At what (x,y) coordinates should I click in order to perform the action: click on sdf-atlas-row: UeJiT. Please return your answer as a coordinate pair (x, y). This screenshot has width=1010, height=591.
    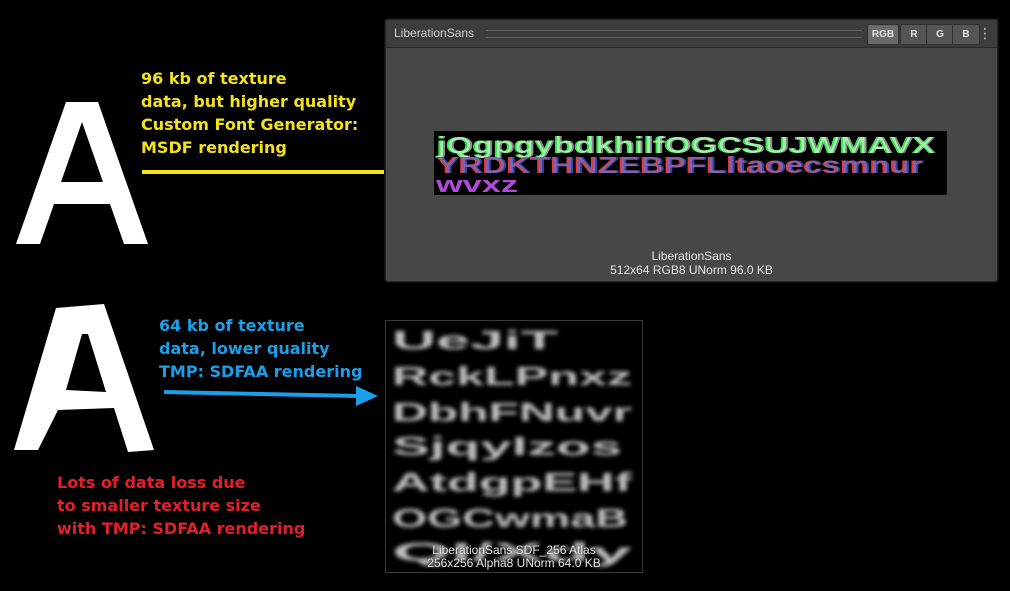
    Looking at the image, I should click on (475, 340).